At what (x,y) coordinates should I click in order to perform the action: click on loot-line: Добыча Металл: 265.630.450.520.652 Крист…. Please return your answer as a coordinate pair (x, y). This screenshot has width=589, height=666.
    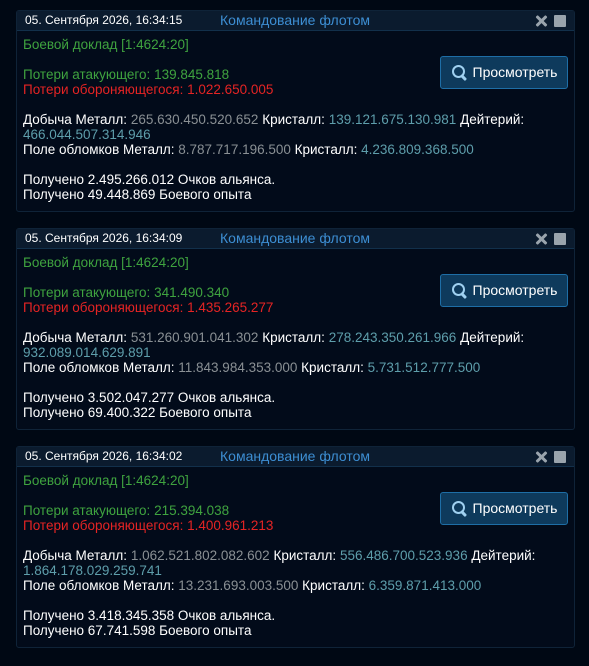
    Looking at the image, I should click on (295, 119).